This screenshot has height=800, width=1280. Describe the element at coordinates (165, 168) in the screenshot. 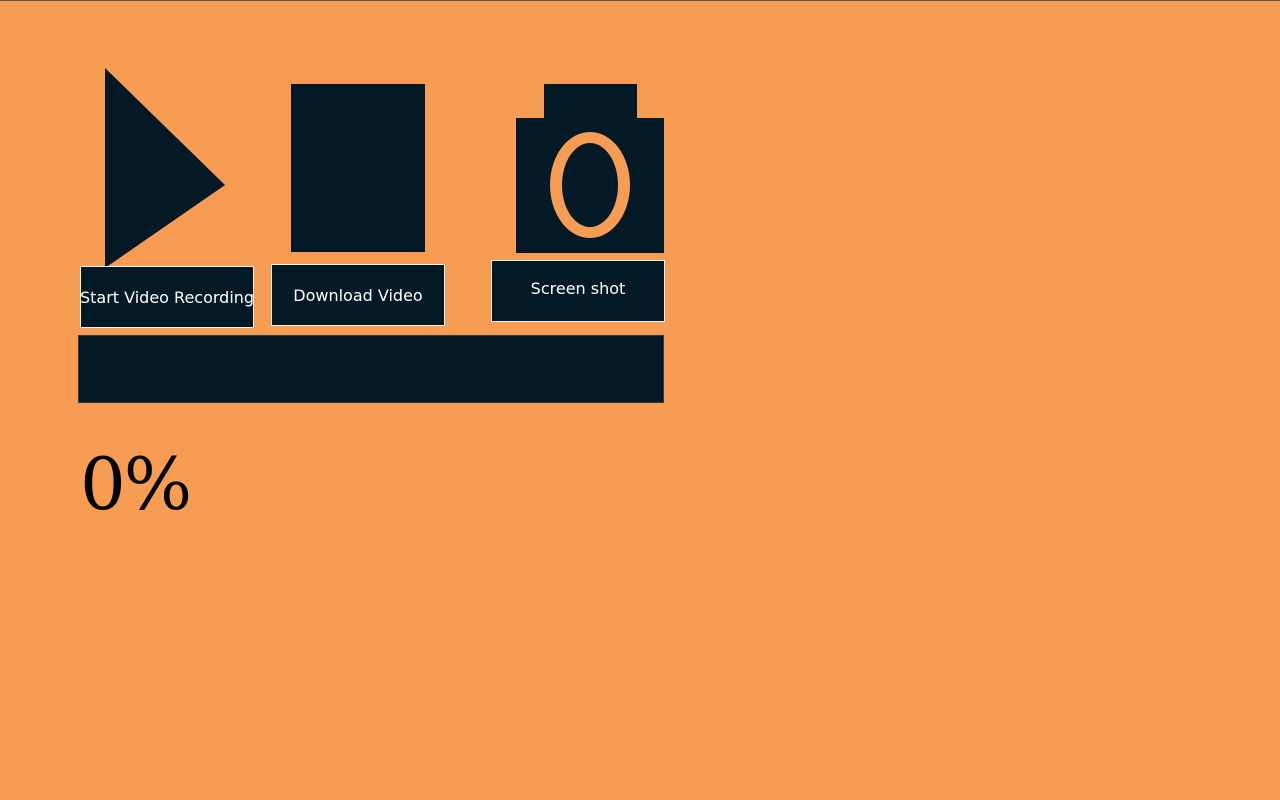

I see `play-icon` at that location.